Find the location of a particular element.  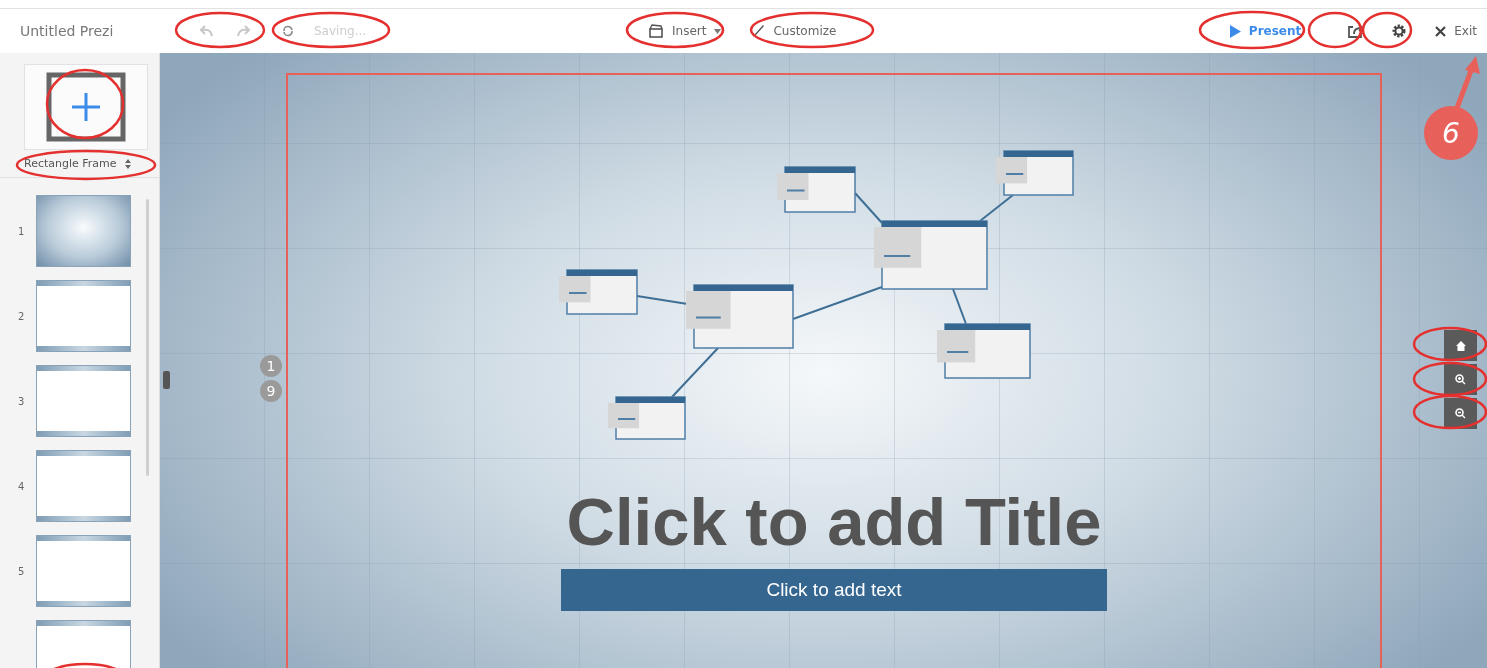

slide-number: 4 is located at coordinates (21, 486).